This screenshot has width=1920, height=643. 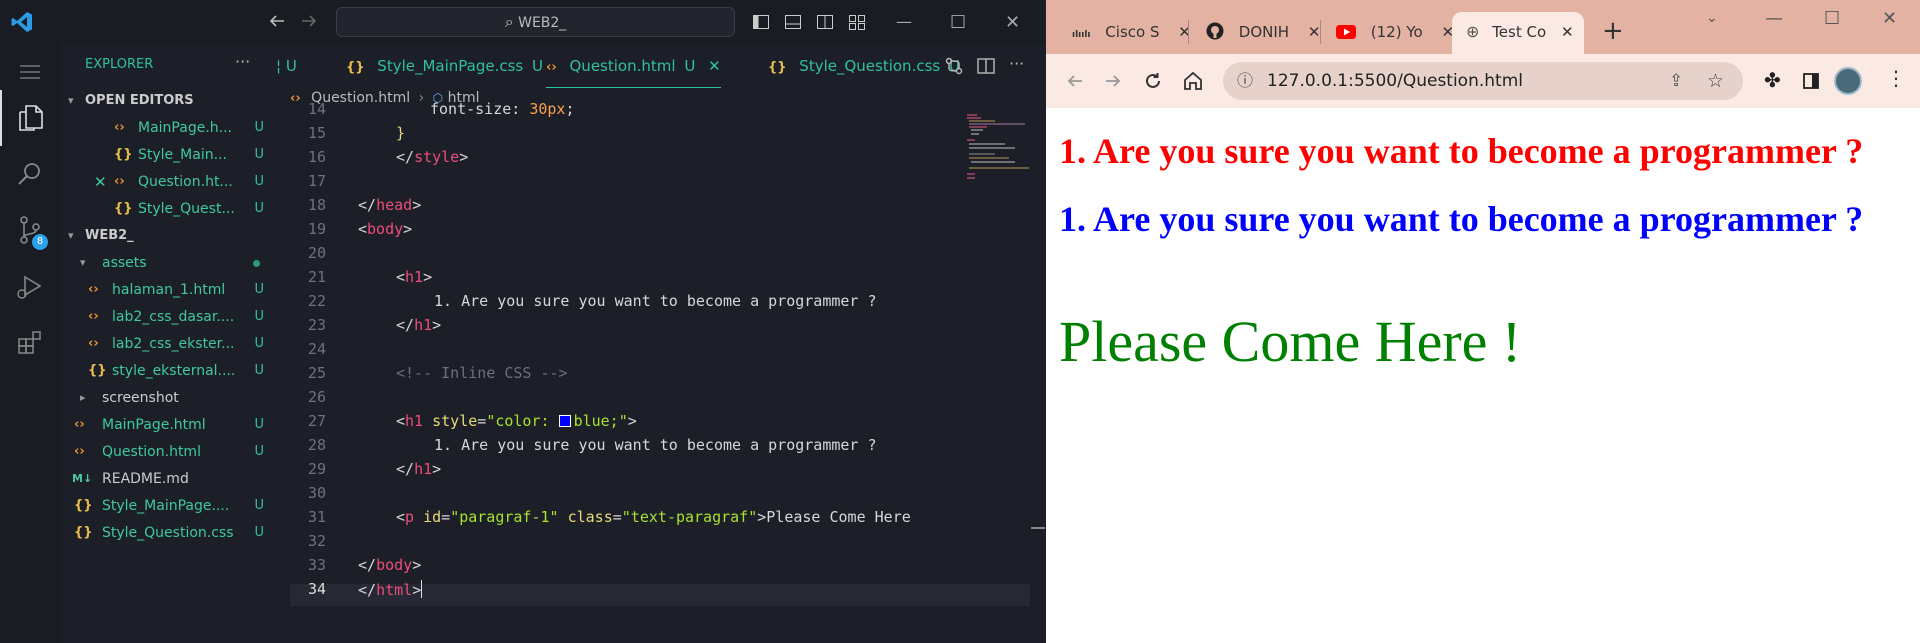 I want to click on chevron-down-icon: ▾, so click(x=83, y=262).